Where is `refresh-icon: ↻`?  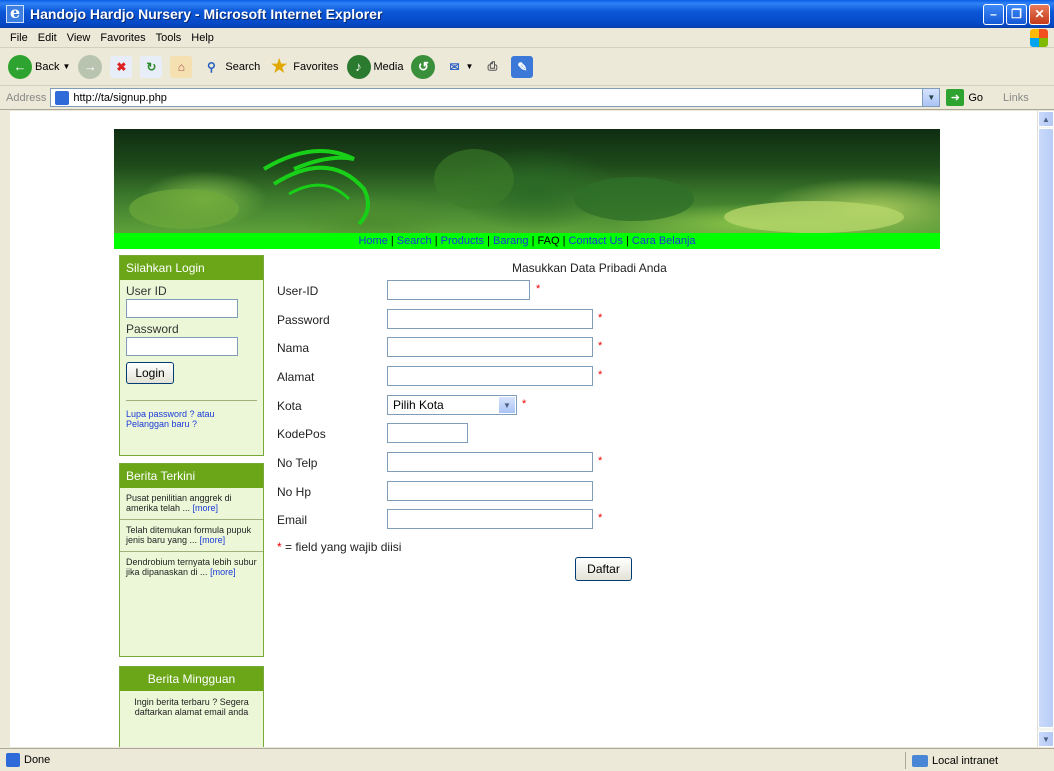 refresh-icon: ↻ is located at coordinates (151, 66).